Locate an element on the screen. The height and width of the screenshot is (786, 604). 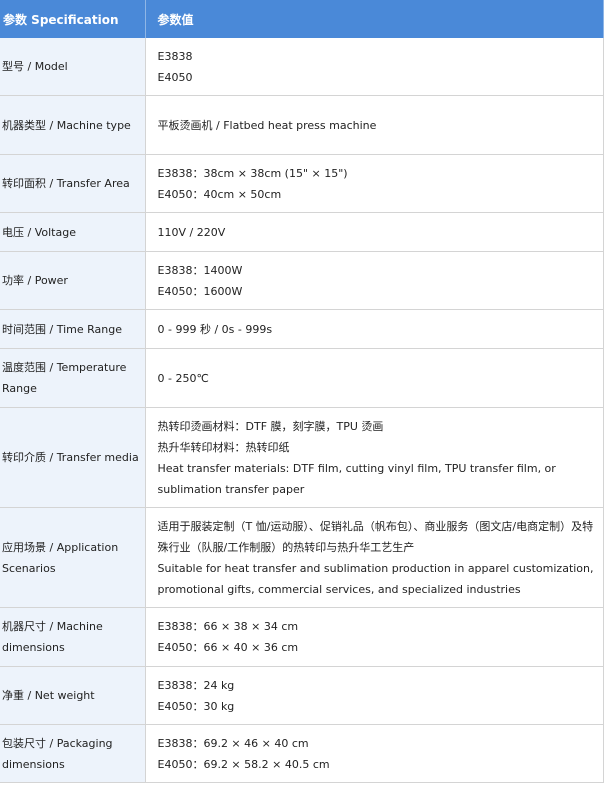
table-row-voltage: 电压 / Voltage 110V / 220V is located at coordinates (302, 232).